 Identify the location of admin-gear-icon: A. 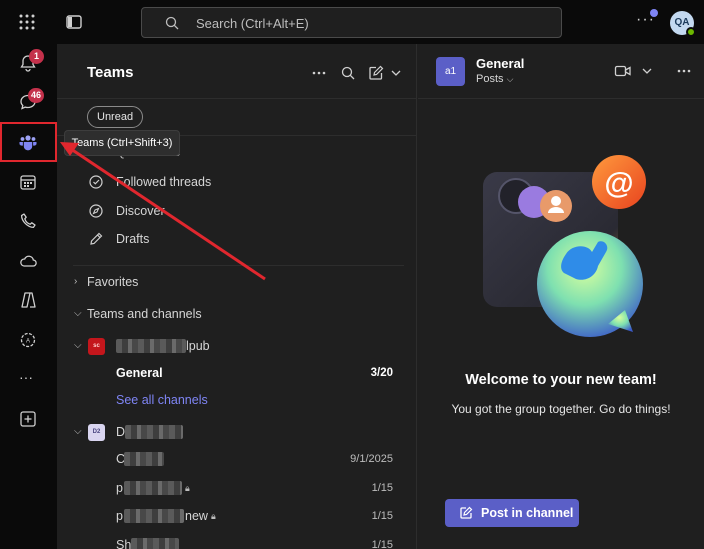
(28, 340).